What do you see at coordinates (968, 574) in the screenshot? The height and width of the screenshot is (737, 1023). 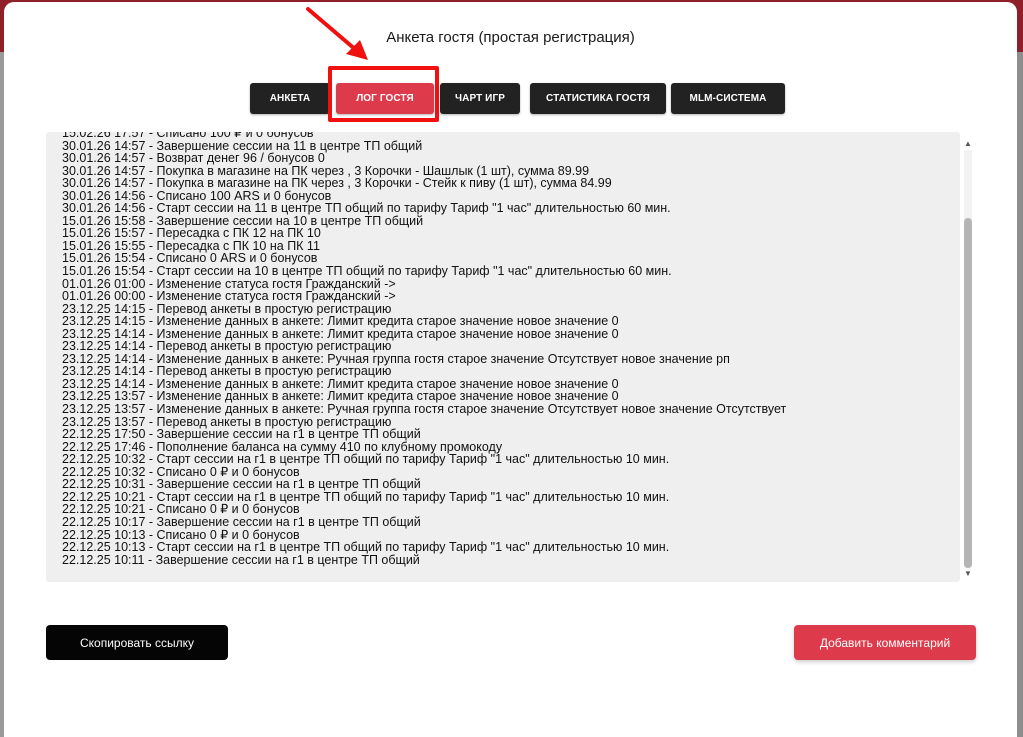 I see `scroll-down-arrow-icon: ▼` at bounding box center [968, 574].